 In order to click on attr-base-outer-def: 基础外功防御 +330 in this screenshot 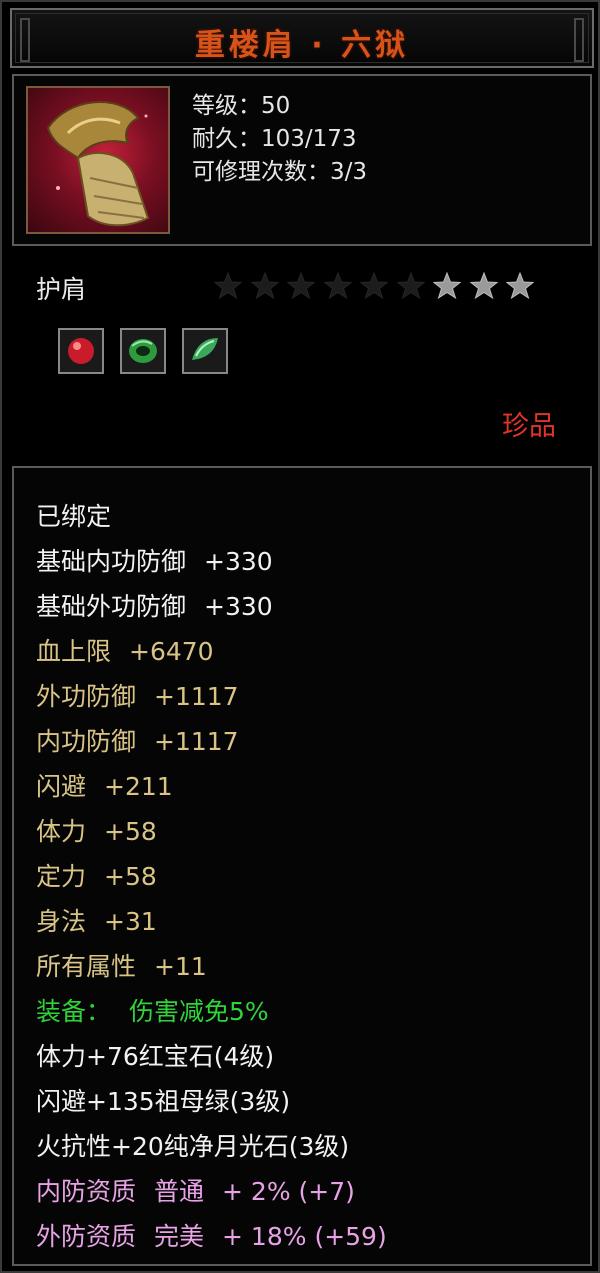, I will do `click(154, 606)`.